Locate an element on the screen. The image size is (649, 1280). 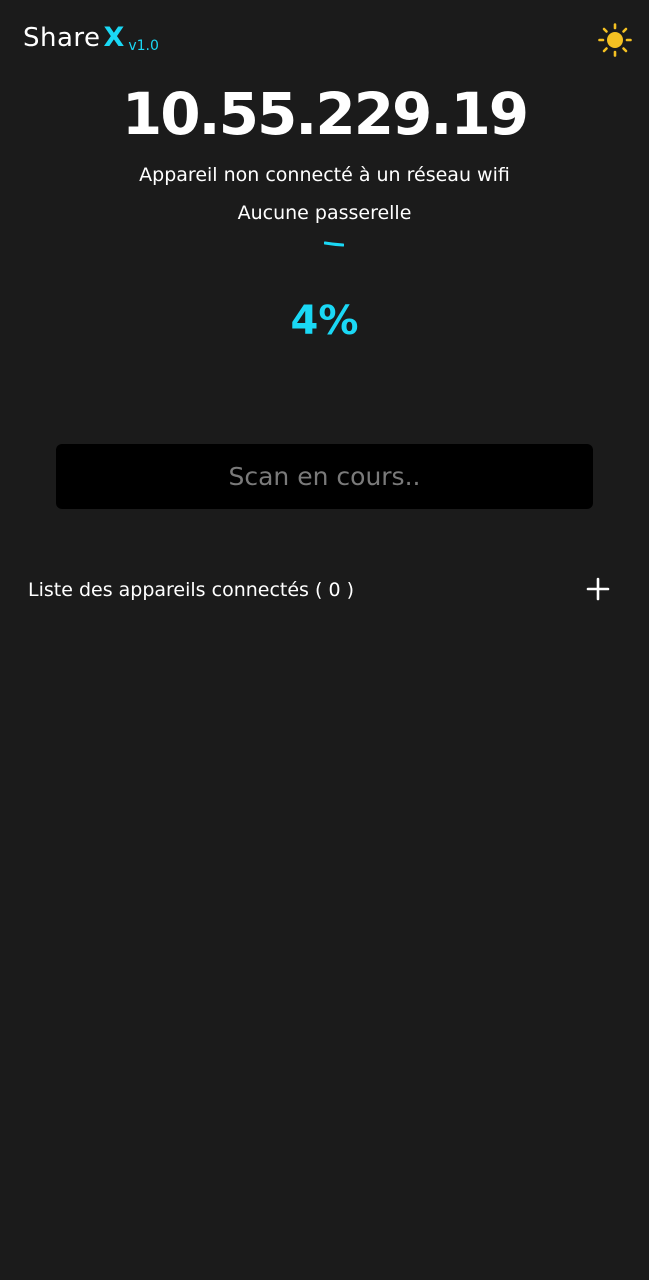
sun-icon is located at coordinates (615, 40).